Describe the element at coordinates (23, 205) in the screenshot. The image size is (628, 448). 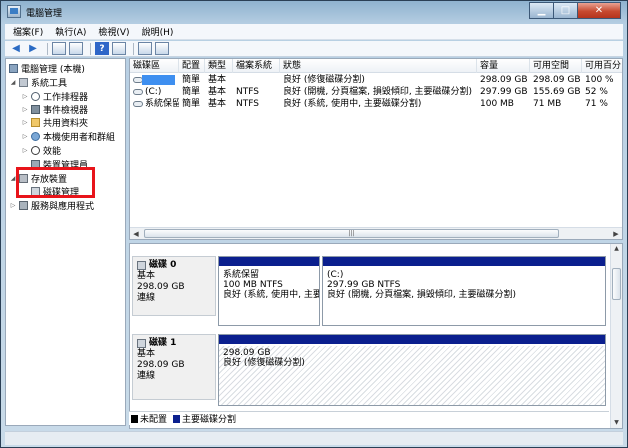
I see `services-icon` at that location.